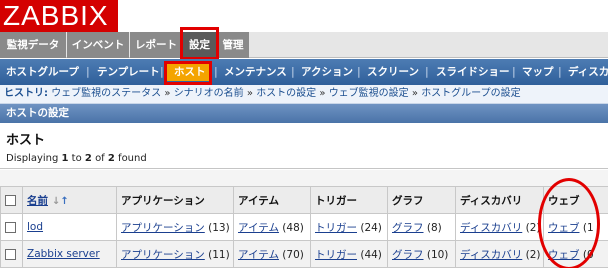  What do you see at coordinates (304, 178) in the screenshot?
I see `spacer` at bounding box center [304, 178].